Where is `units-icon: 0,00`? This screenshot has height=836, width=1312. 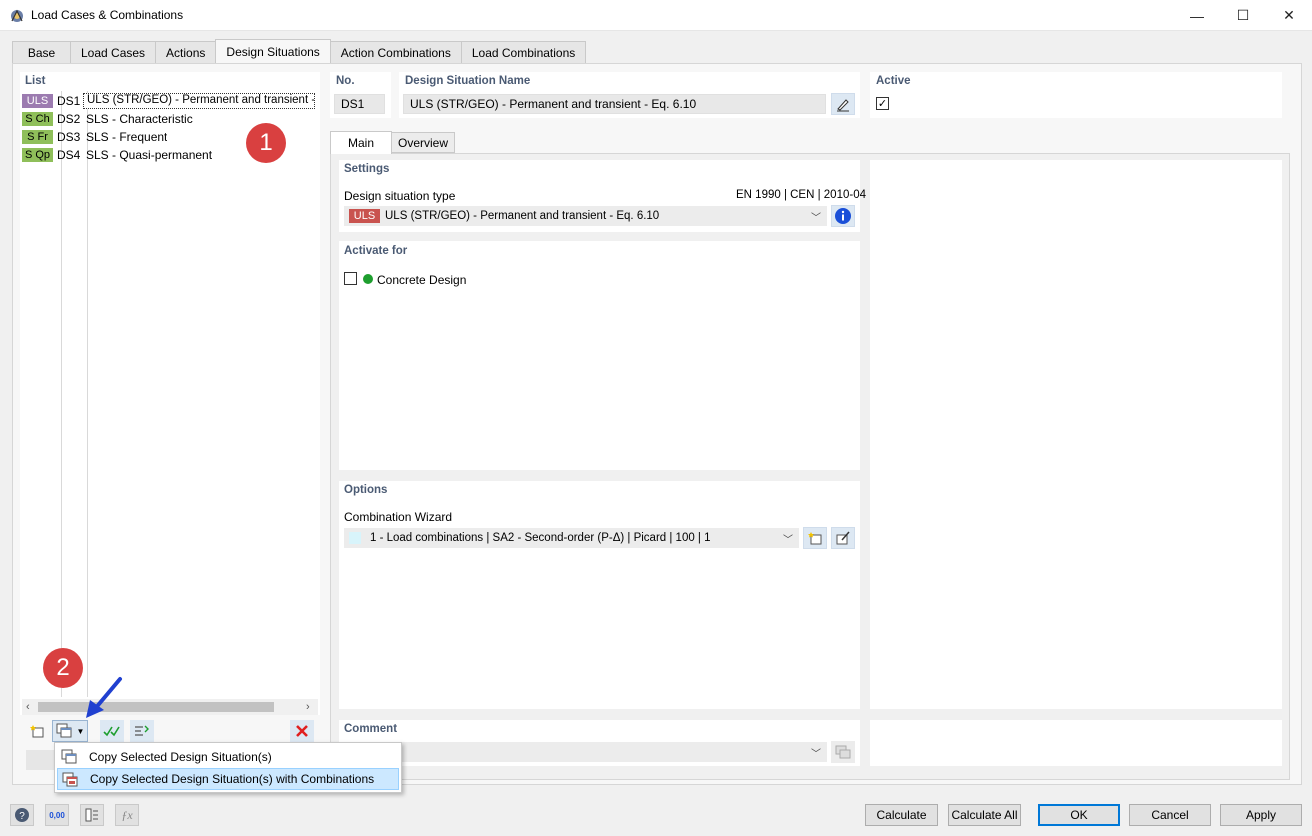 units-icon: 0,00 is located at coordinates (57, 815).